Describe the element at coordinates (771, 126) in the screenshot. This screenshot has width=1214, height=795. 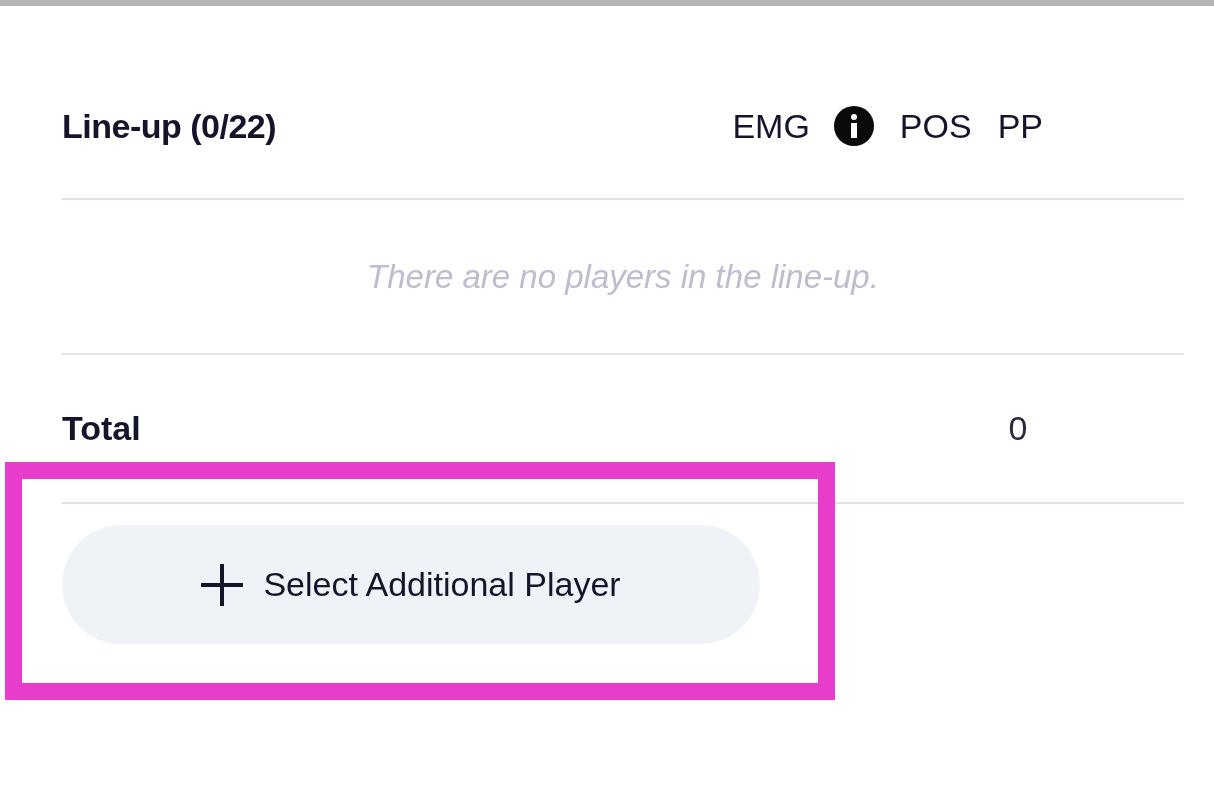
I see `column-header: EMG` at that location.